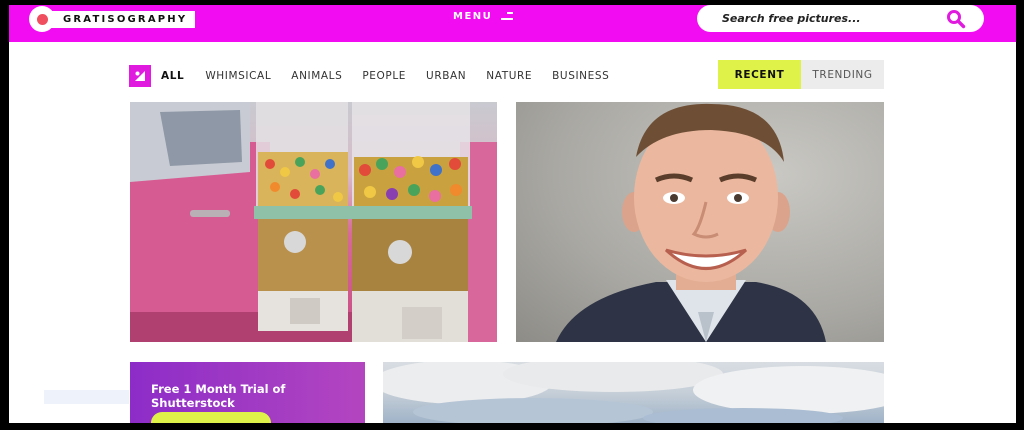  What do you see at coordinates (211, 417) in the screenshot?
I see `promo-button` at bounding box center [211, 417].